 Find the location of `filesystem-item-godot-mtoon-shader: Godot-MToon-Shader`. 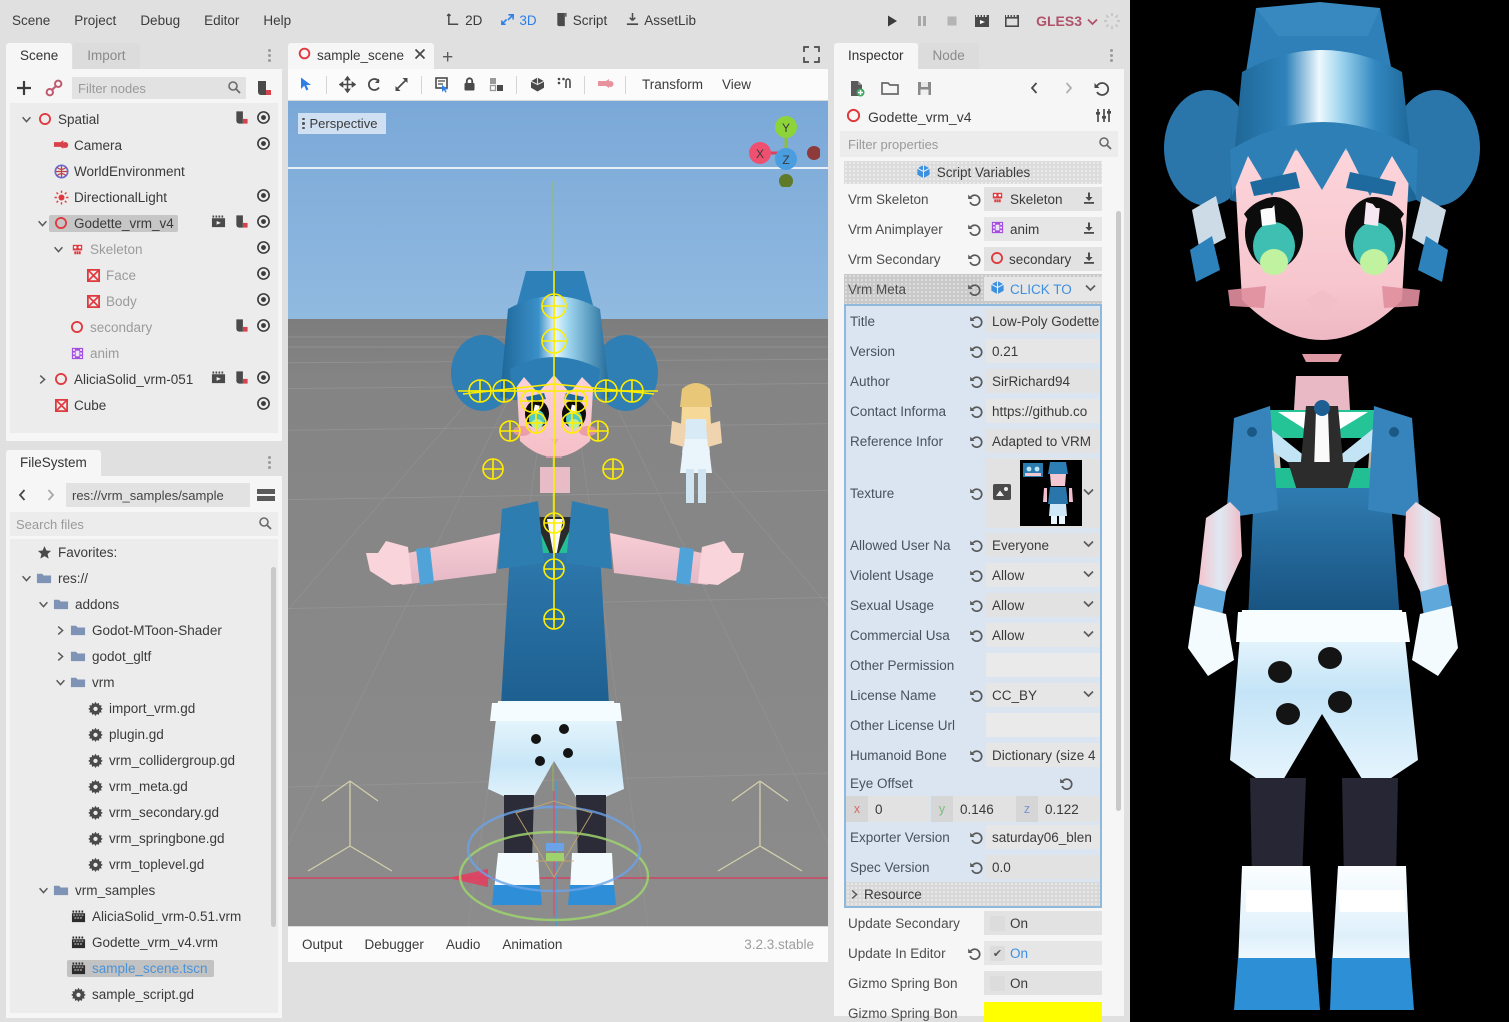

filesystem-item-godot-mtoon-shader: Godot-MToon-Shader is located at coordinates (144, 630).